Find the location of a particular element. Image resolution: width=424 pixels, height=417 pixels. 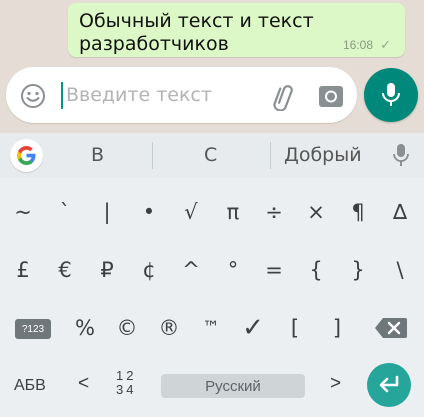

sent-check-icon: ✓ is located at coordinates (385, 44).